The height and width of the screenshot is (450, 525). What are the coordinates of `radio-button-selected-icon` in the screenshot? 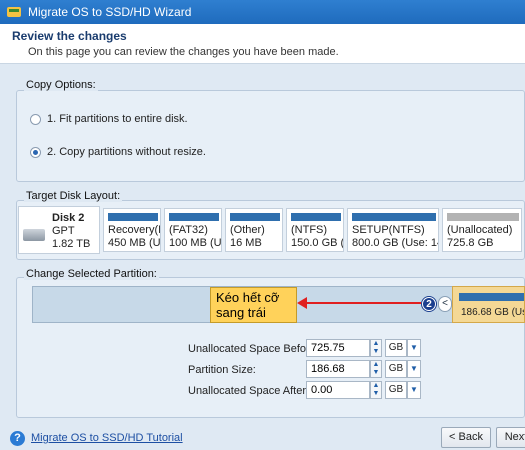 It's located at (35, 152).